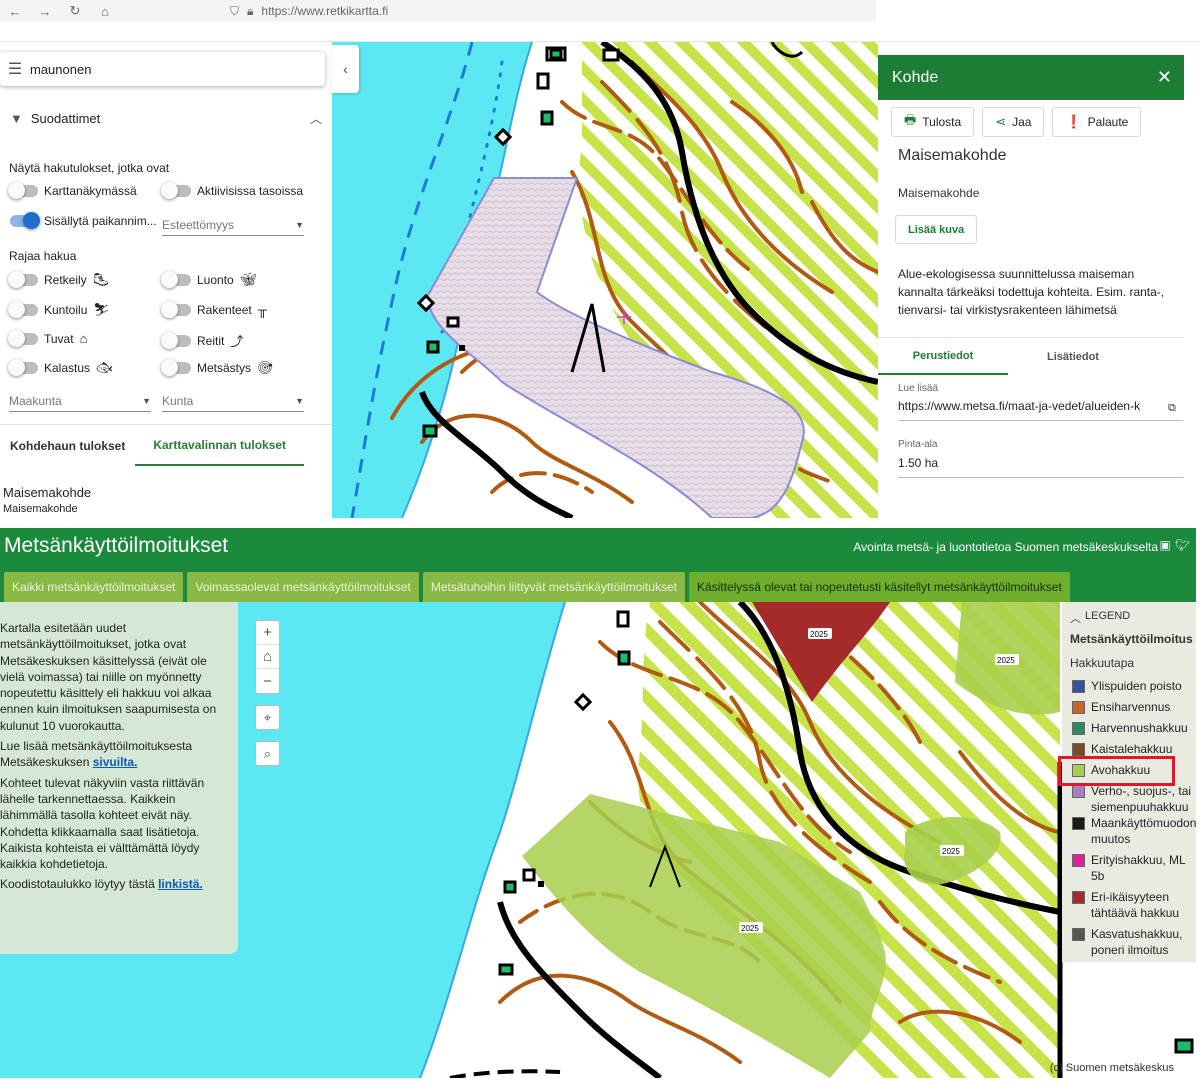 The height and width of the screenshot is (1082, 1200). Describe the element at coordinates (214, 309) in the screenshot. I see `category-toggle: Rakenteet ╥` at that location.